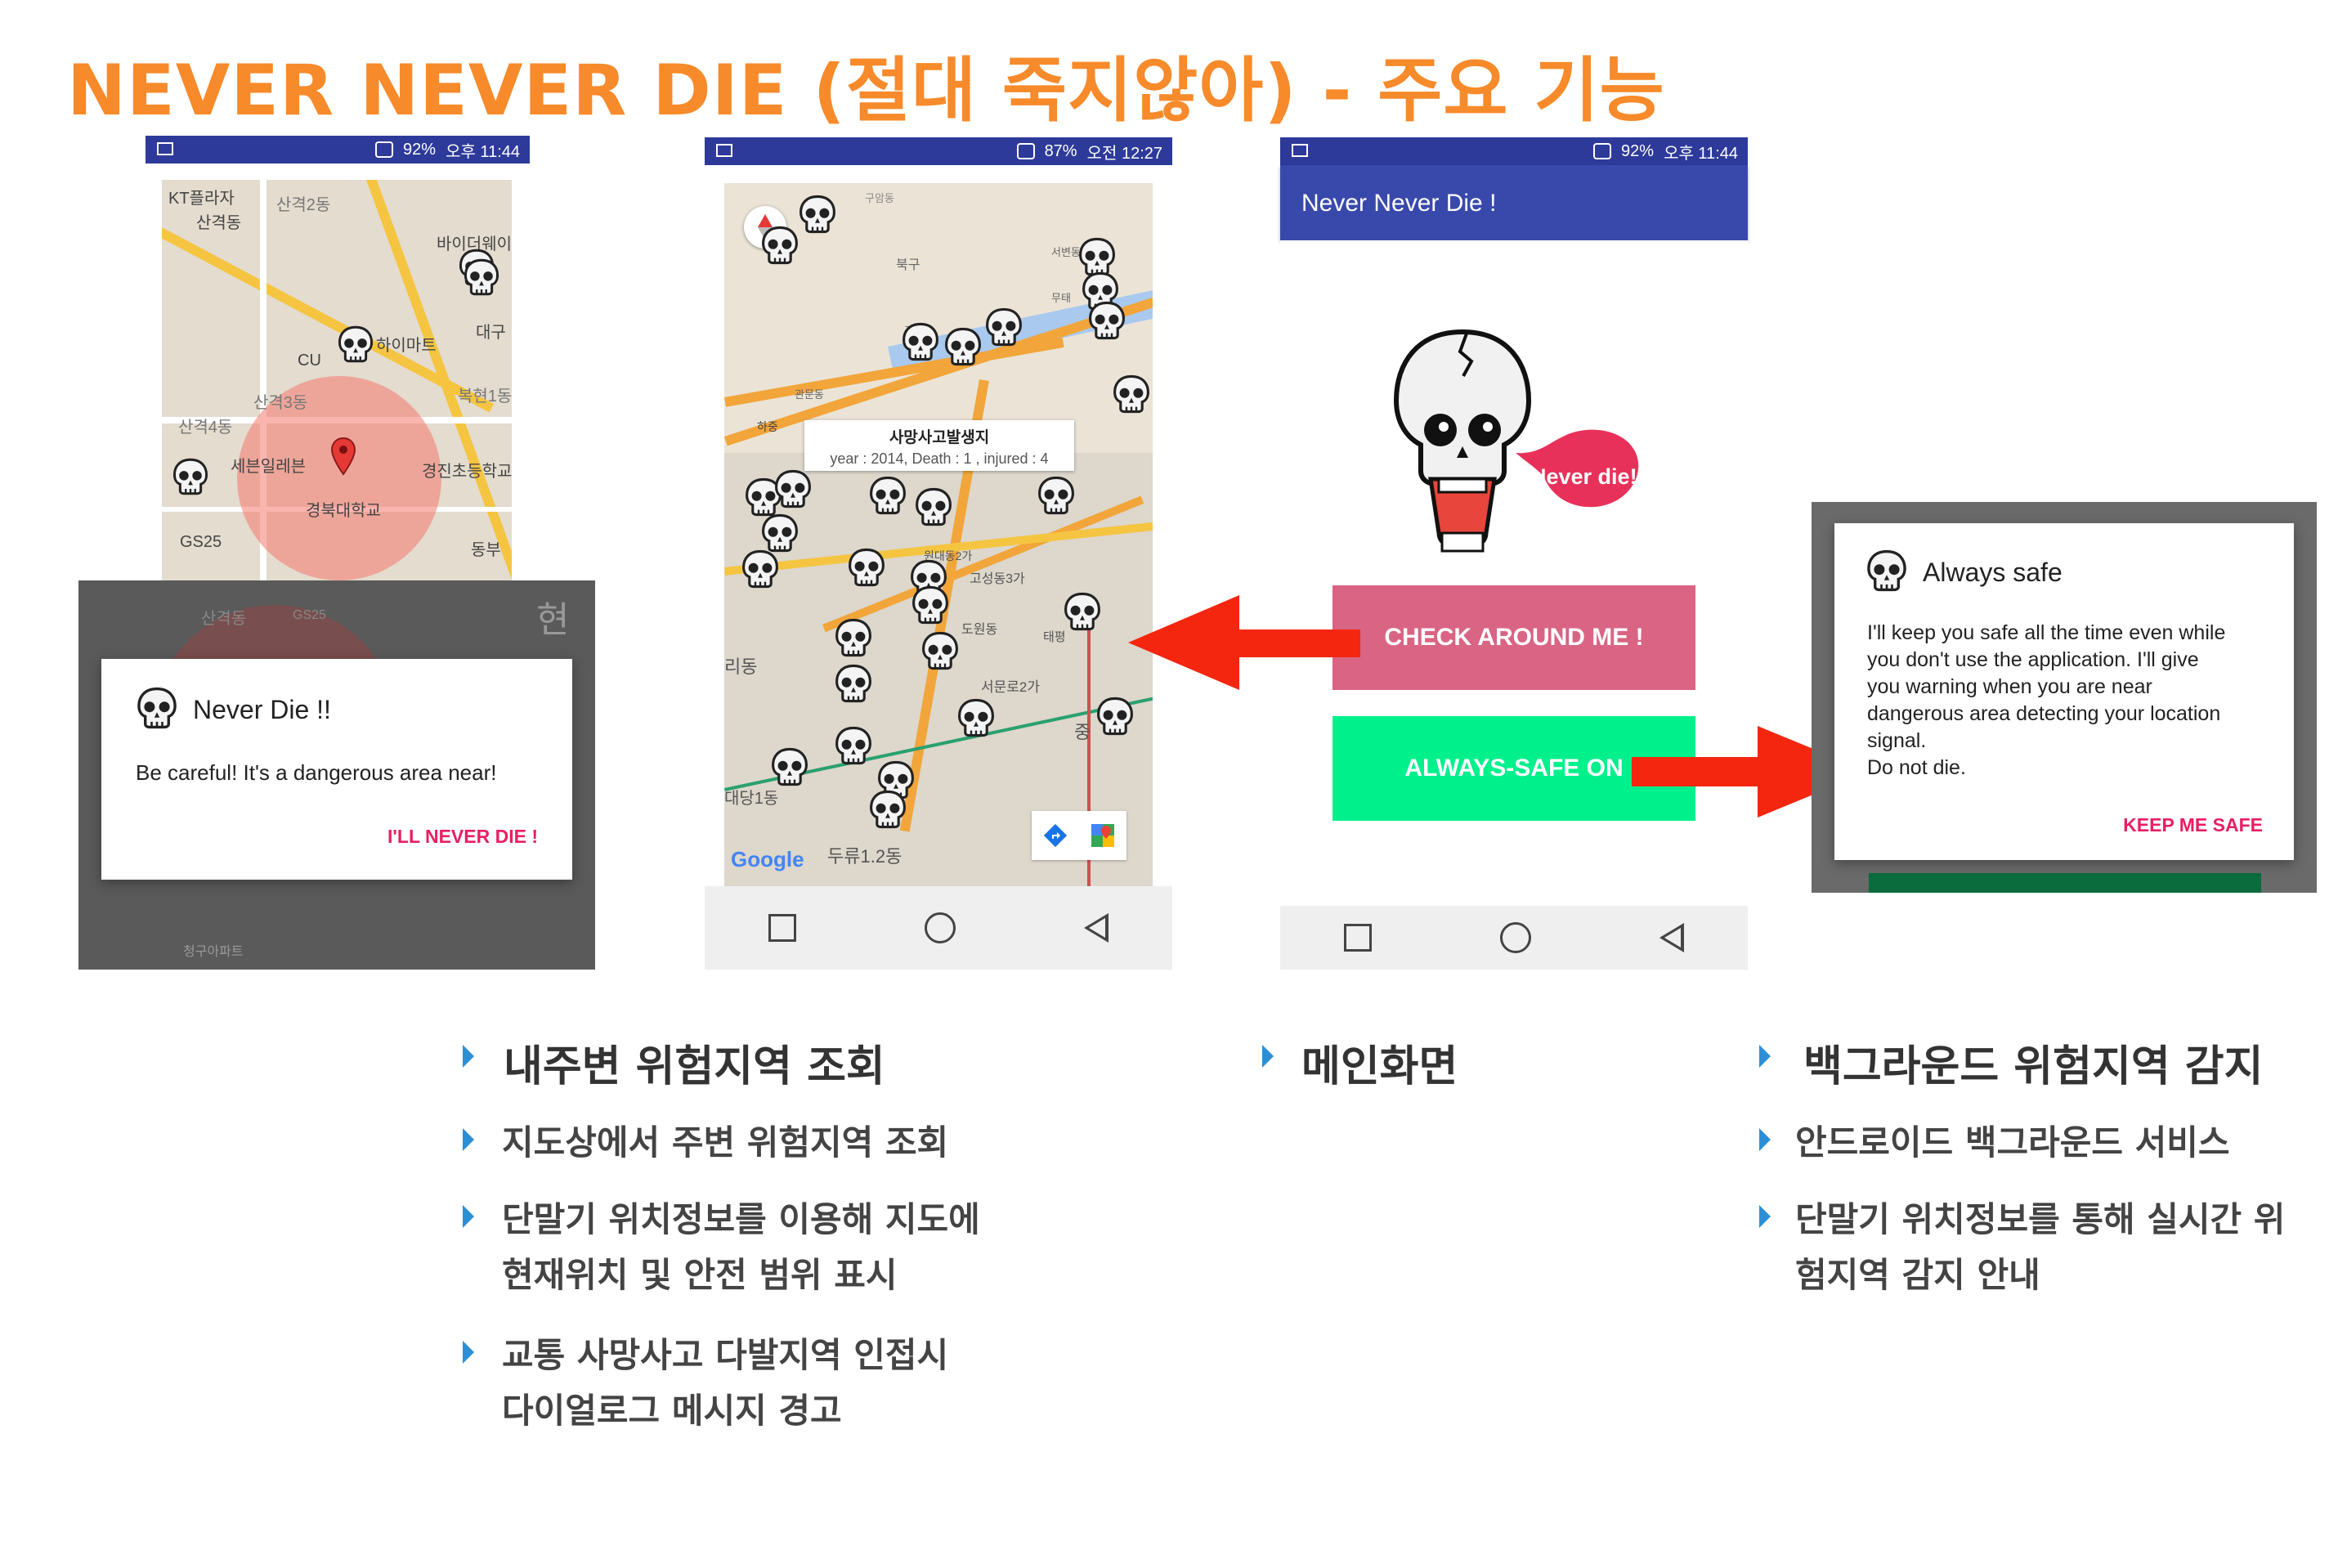  I want to click on map-label: 세븐일레븐, so click(268, 467).